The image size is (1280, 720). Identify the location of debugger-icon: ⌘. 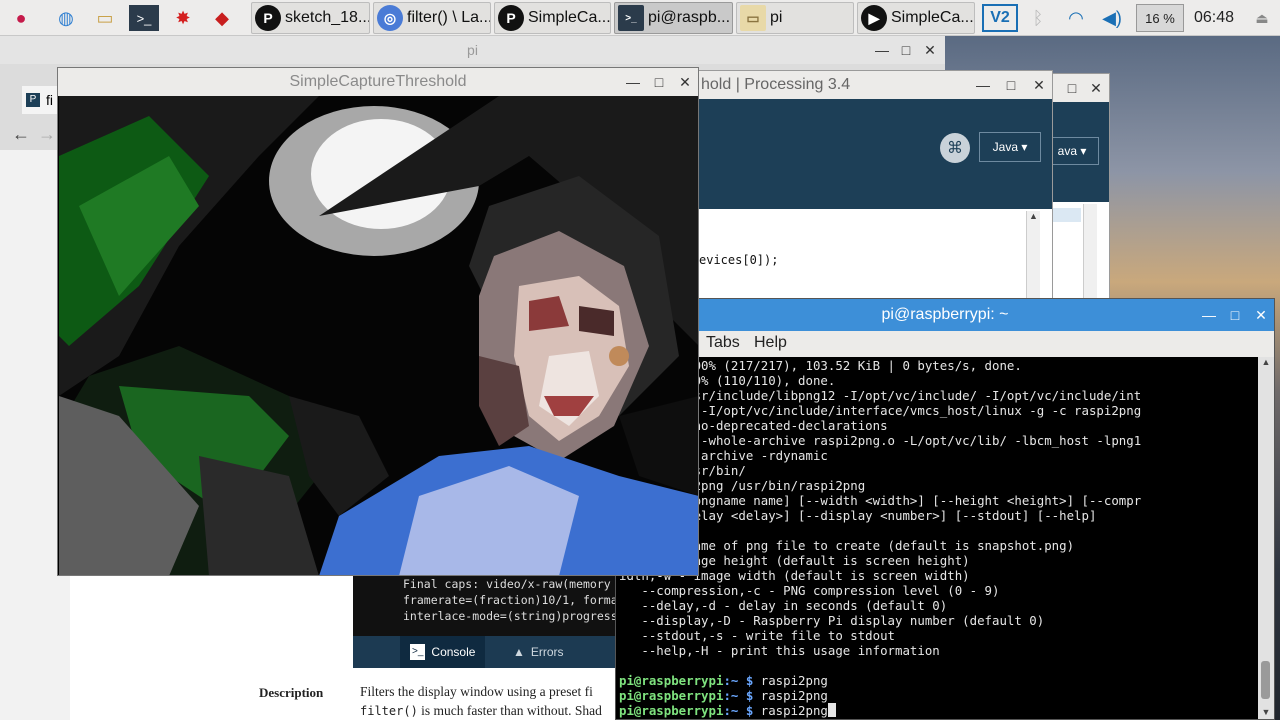
(955, 148).